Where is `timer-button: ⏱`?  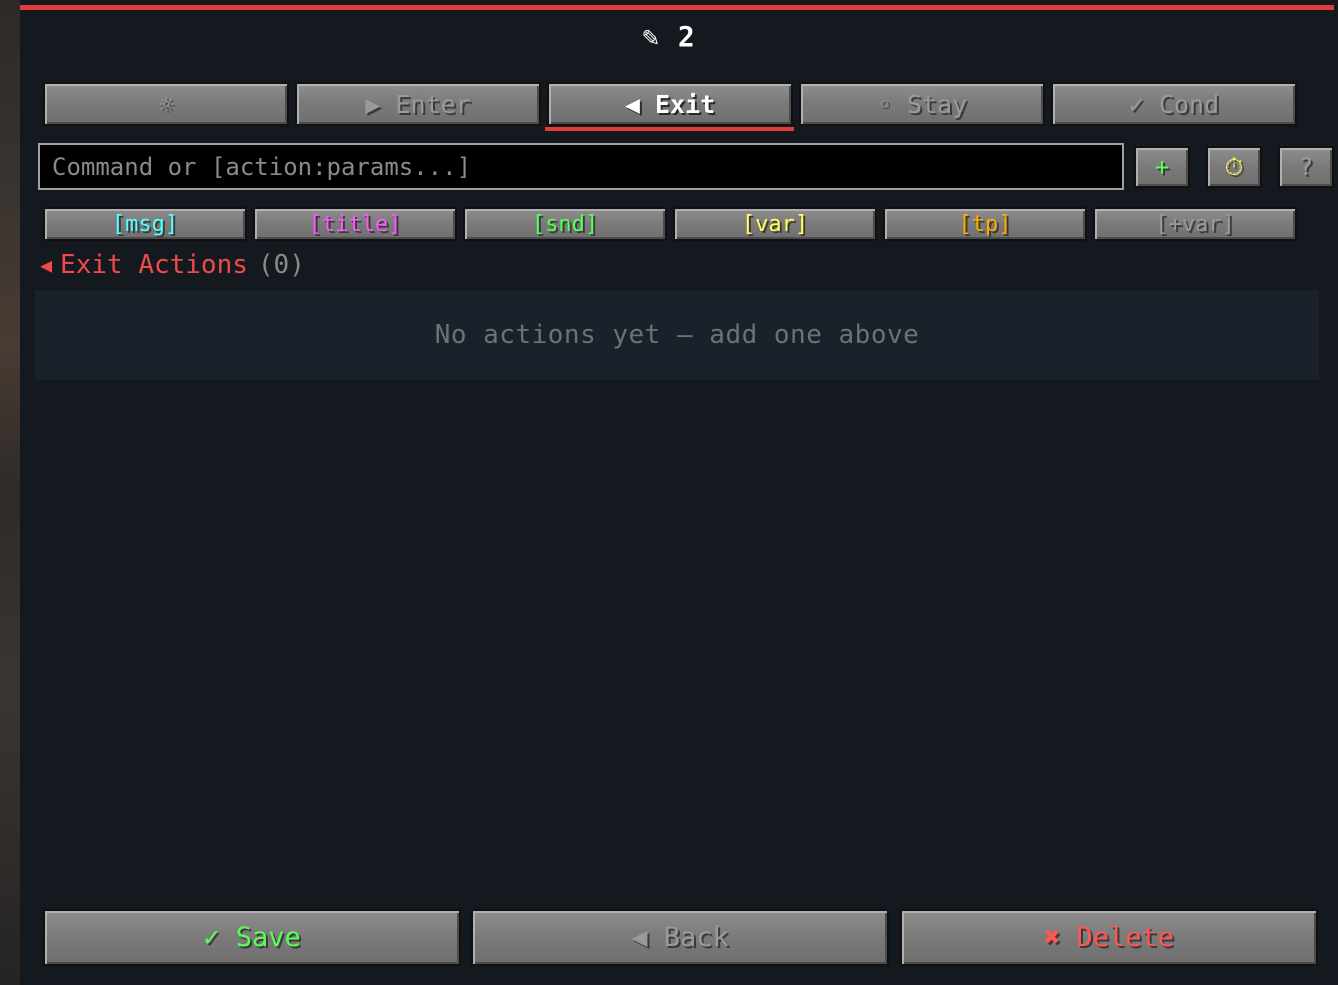
timer-button: ⏱ is located at coordinates (1234, 167).